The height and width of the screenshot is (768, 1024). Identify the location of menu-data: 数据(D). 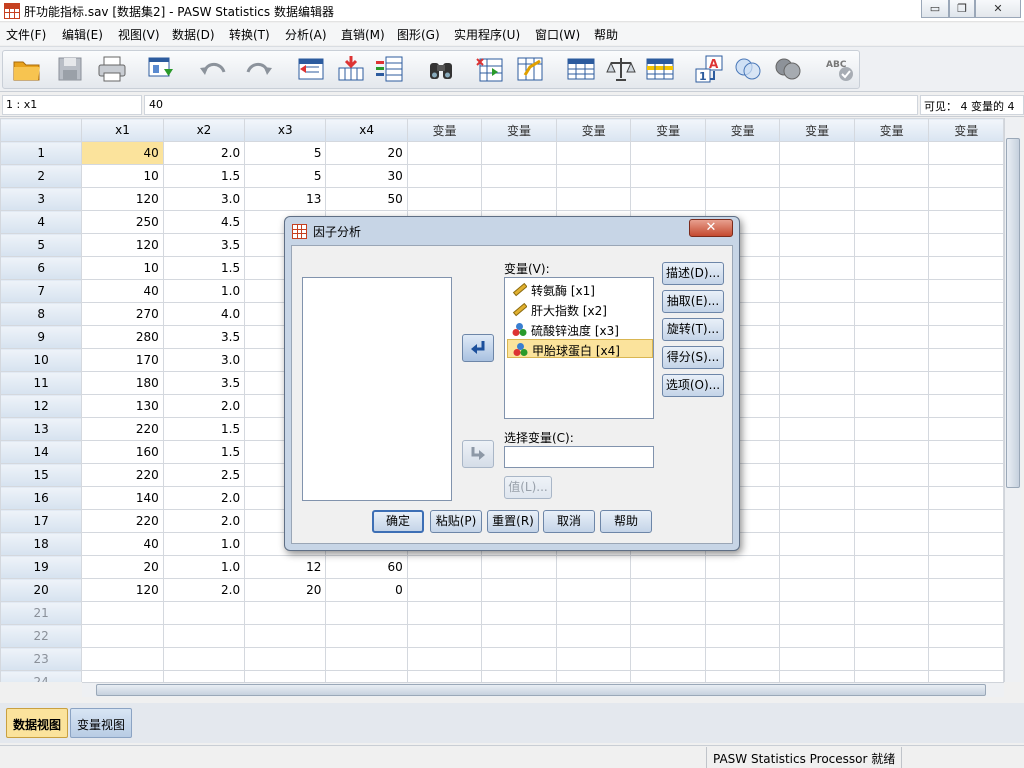
(193, 34).